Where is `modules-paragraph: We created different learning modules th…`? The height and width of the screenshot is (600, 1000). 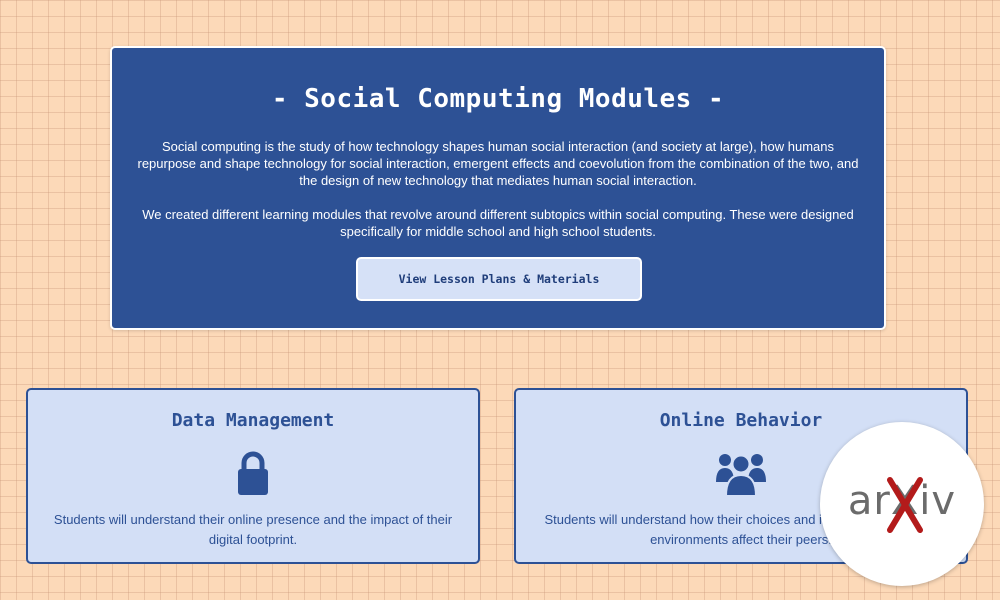 modules-paragraph: We created different learning modules th… is located at coordinates (498, 223).